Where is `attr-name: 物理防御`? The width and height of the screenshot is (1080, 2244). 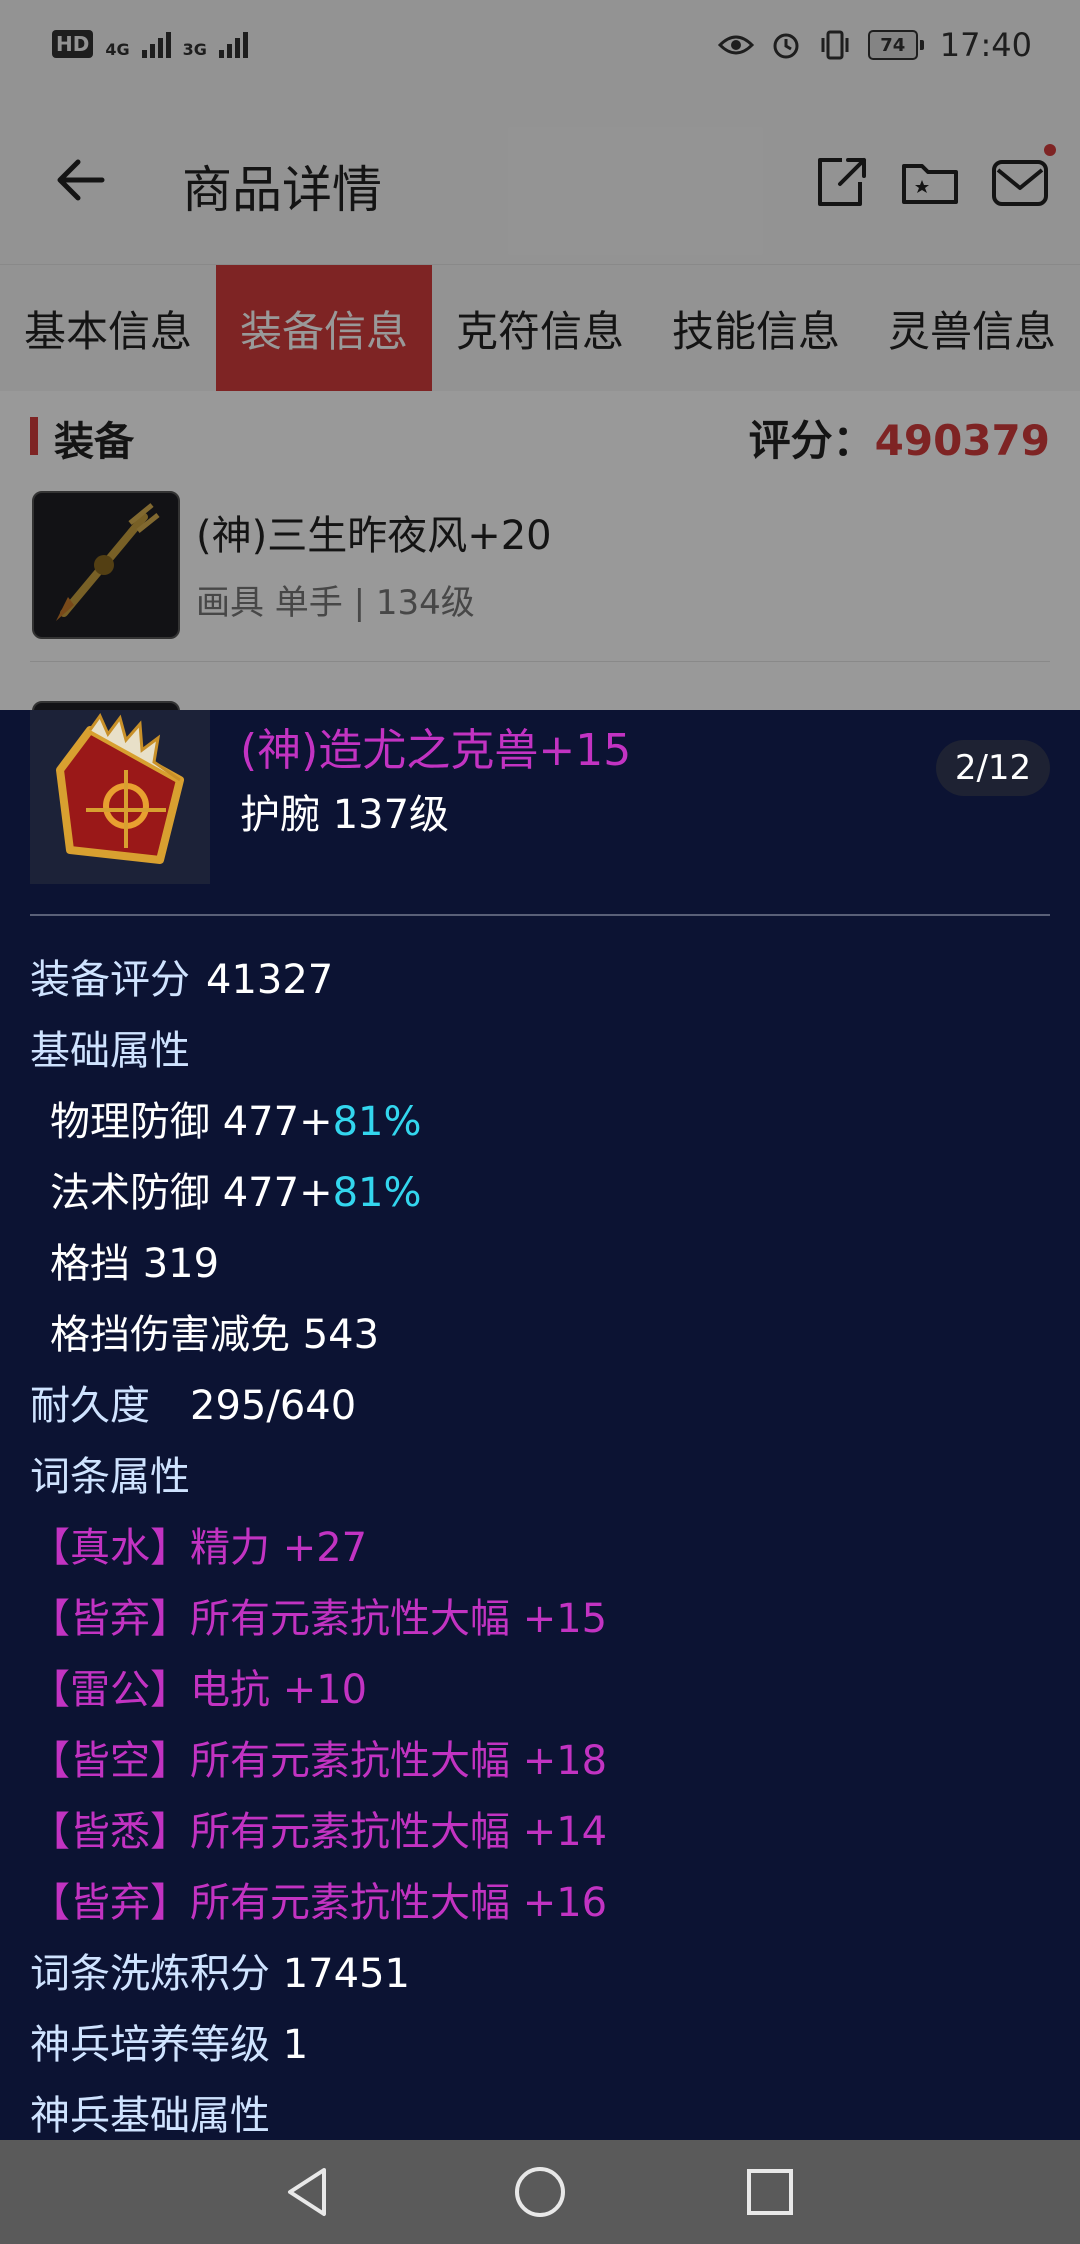 attr-name: 物理防御 is located at coordinates (130, 1122).